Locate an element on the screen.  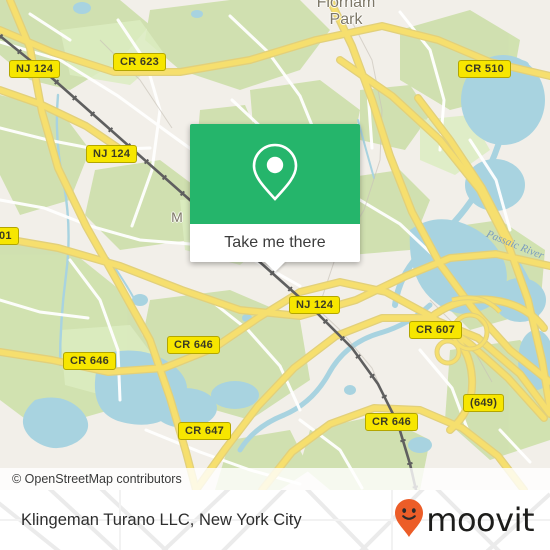
place-label-line-2: Park is located at coordinates (346, 19).